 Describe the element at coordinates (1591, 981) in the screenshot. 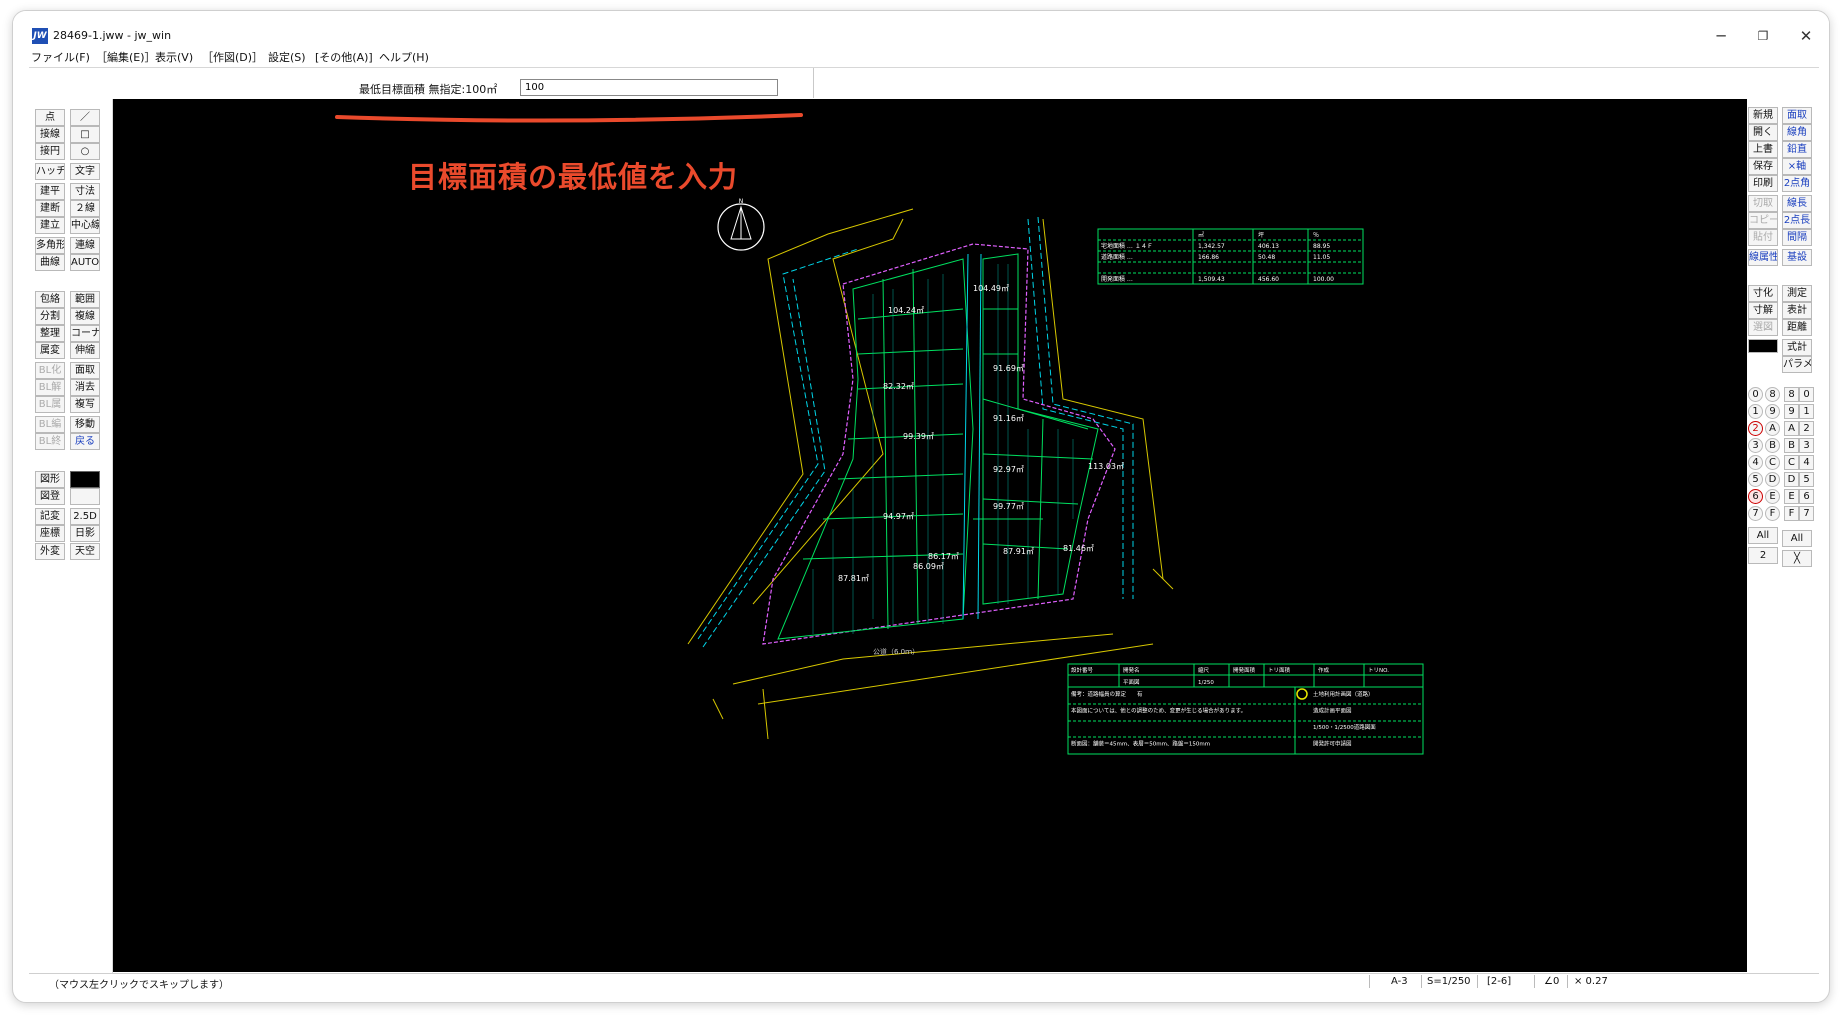

I see `status-factor: × 0.27` at that location.